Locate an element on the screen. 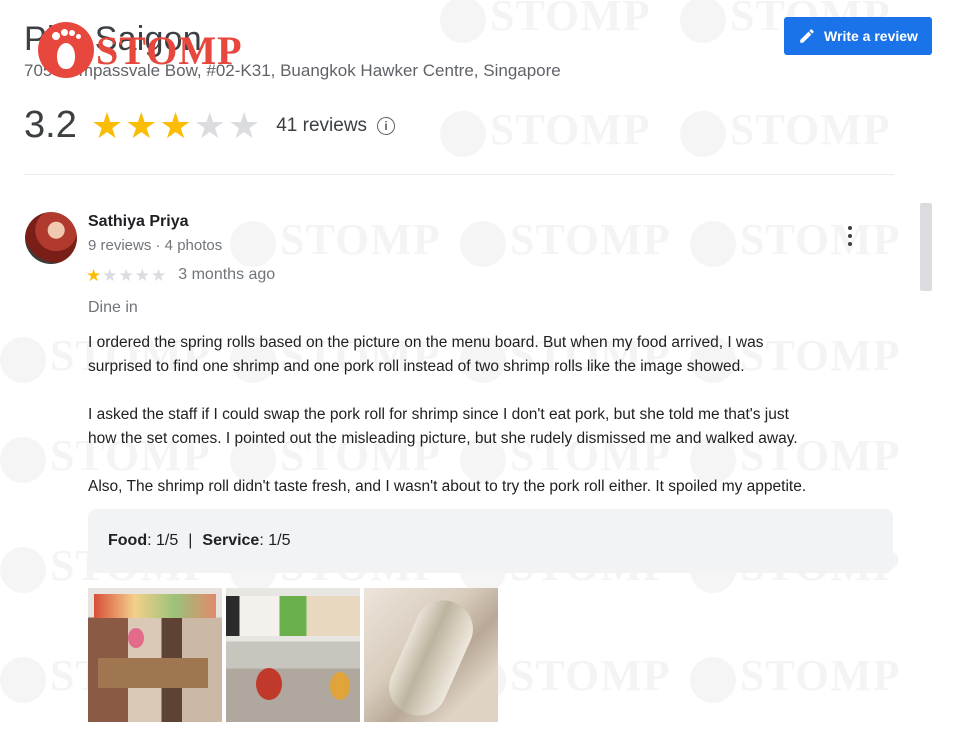 The height and width of the screenshot is (750, 960). service-label: Service is located at coordinates (231, 540).